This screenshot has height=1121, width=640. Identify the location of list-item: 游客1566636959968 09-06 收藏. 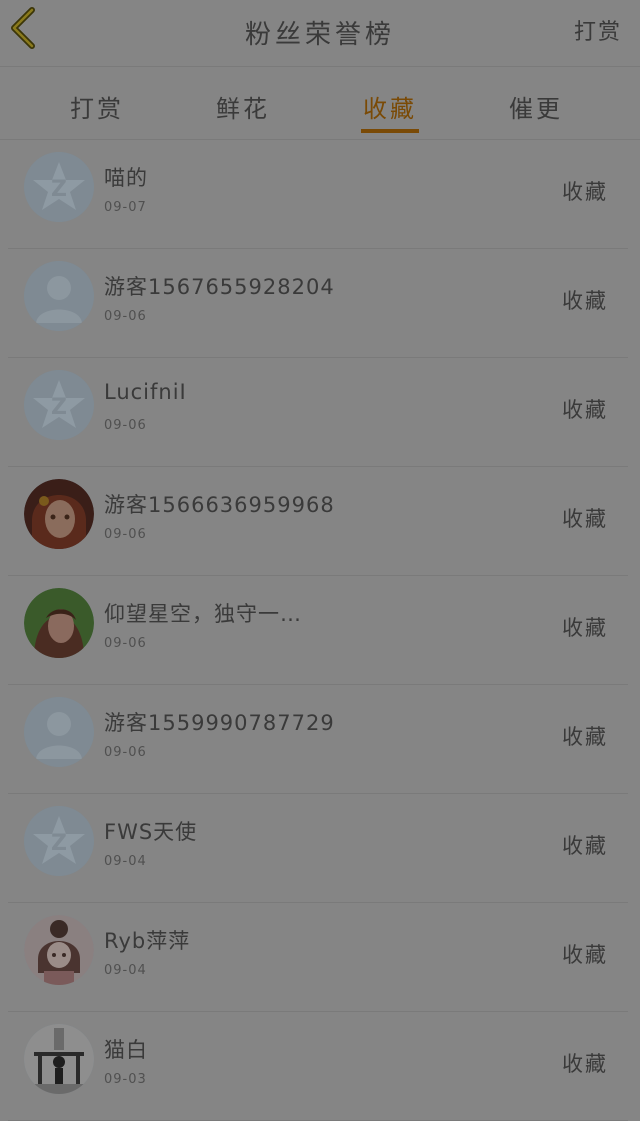
(320, 521).